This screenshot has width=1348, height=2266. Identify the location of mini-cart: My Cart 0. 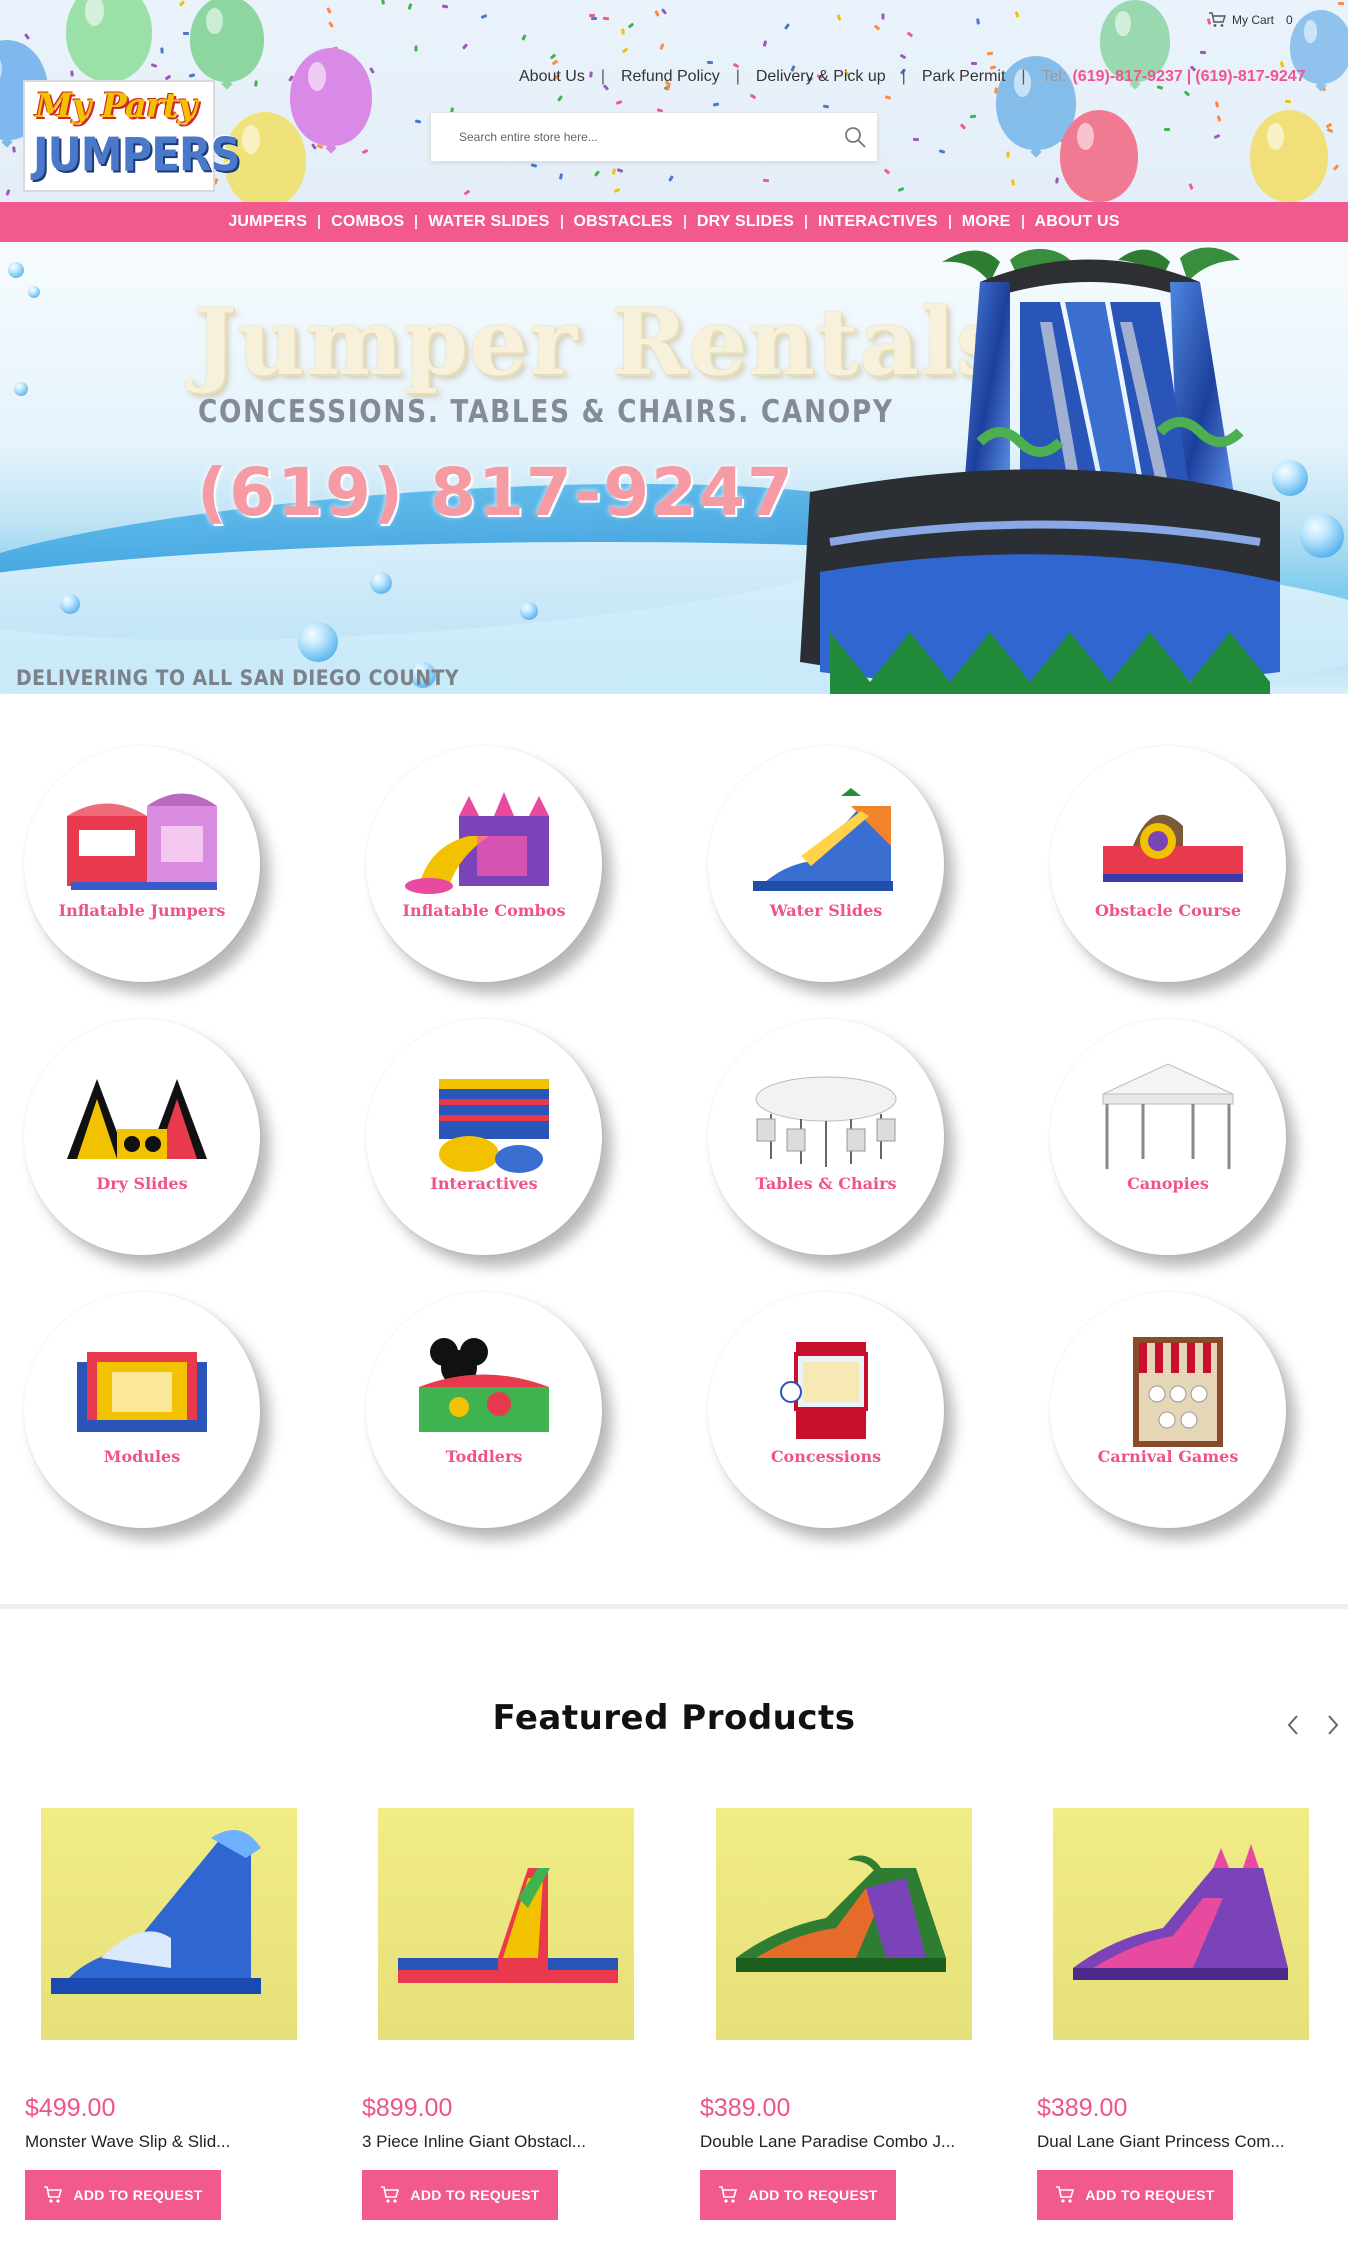
(1250, 20).